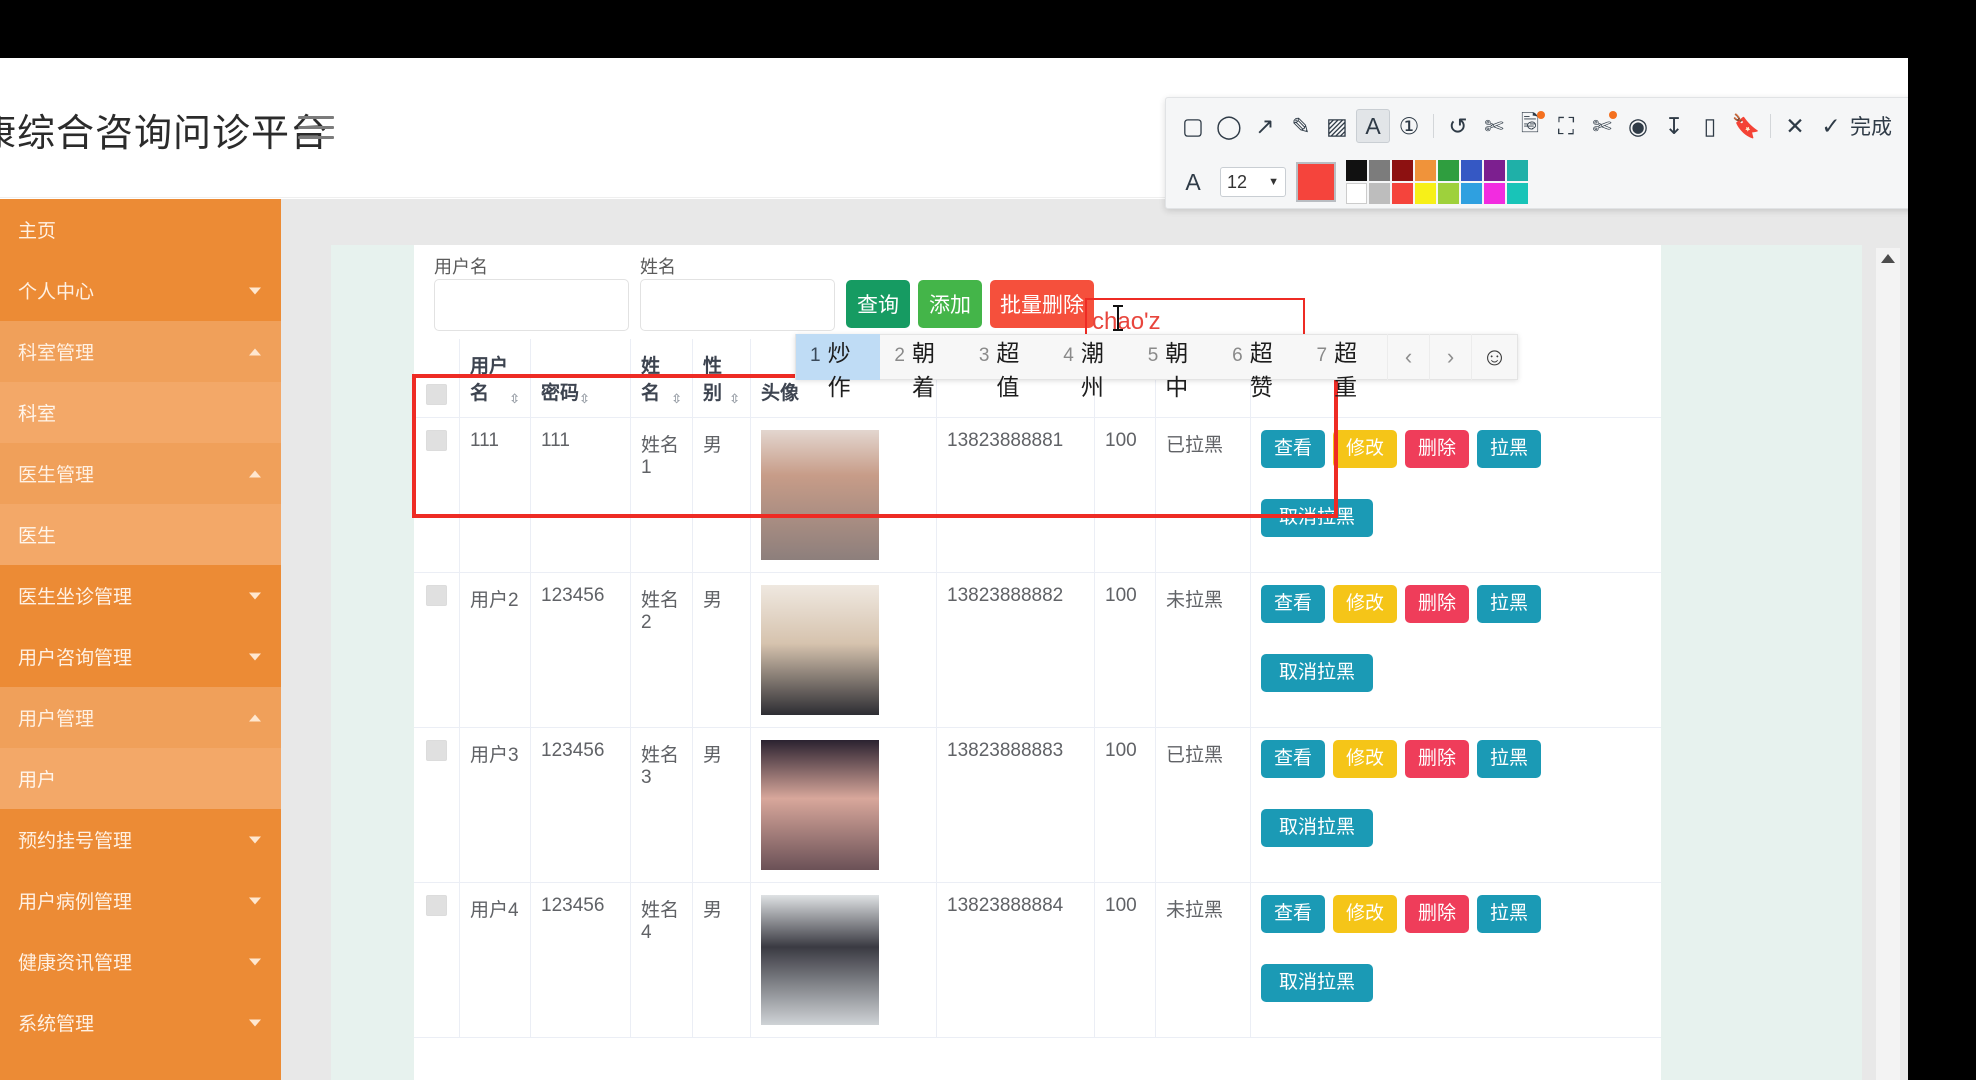 This screenshot has height=1080, width=1976. I want to click on mosaic-icon: ▨, so click(1337, 126).